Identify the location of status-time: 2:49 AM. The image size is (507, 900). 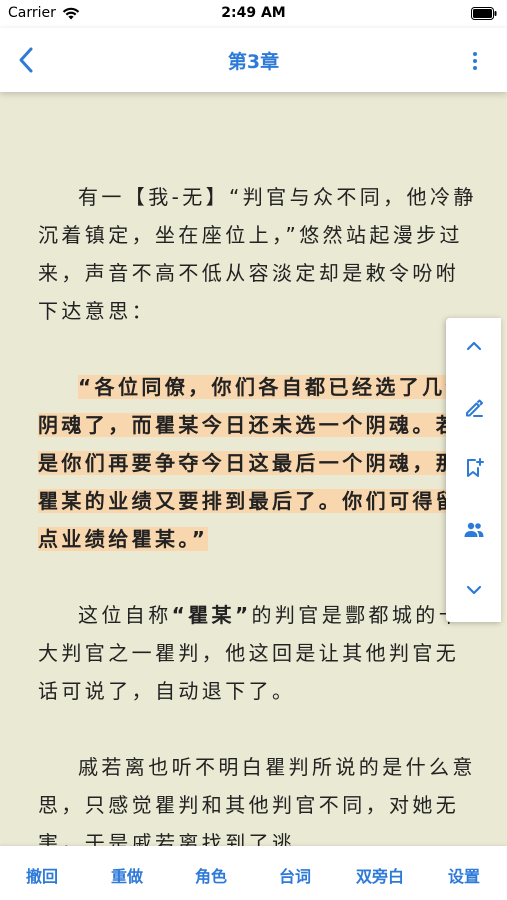
(253, 13).